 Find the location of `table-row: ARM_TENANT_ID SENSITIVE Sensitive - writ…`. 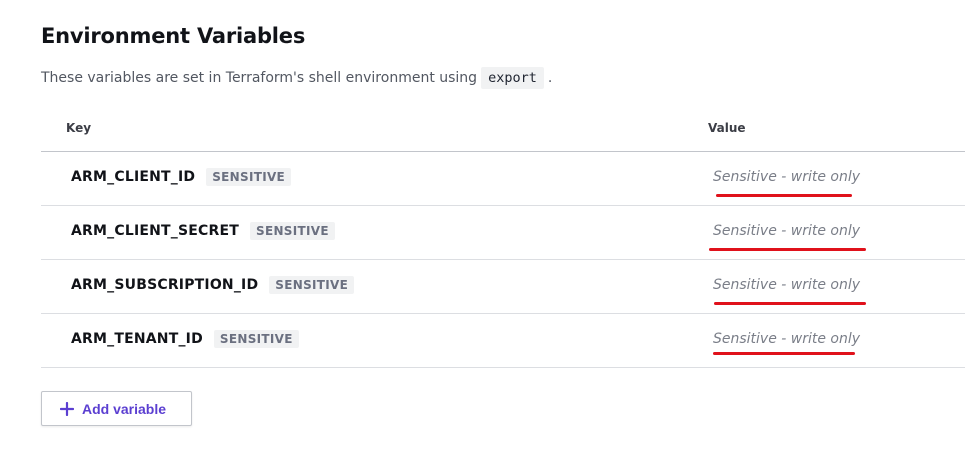

table-row: ARM_TENANT_ID SENSITIVE Sensitive - writ… is located at coordinates (503, 341).